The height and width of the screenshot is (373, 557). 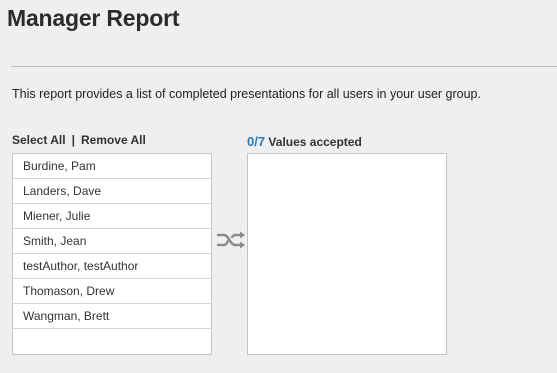 I want to click on list-item: Landers, Dave, so click(x=112, y=191).